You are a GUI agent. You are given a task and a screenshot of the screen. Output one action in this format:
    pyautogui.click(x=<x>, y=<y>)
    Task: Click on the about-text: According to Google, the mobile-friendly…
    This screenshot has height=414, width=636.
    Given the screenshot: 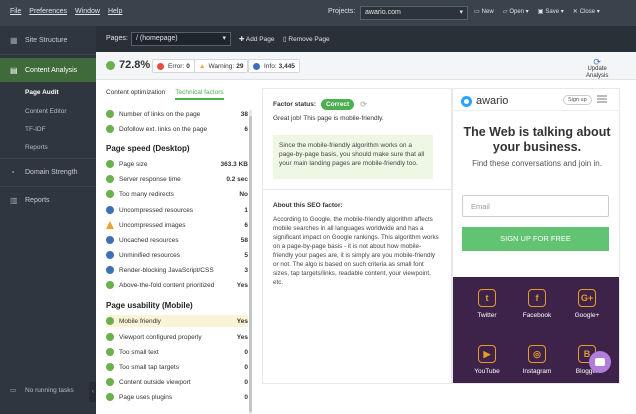 What is the action you would take?
    pyautogui.click(x=356, y=251)
    